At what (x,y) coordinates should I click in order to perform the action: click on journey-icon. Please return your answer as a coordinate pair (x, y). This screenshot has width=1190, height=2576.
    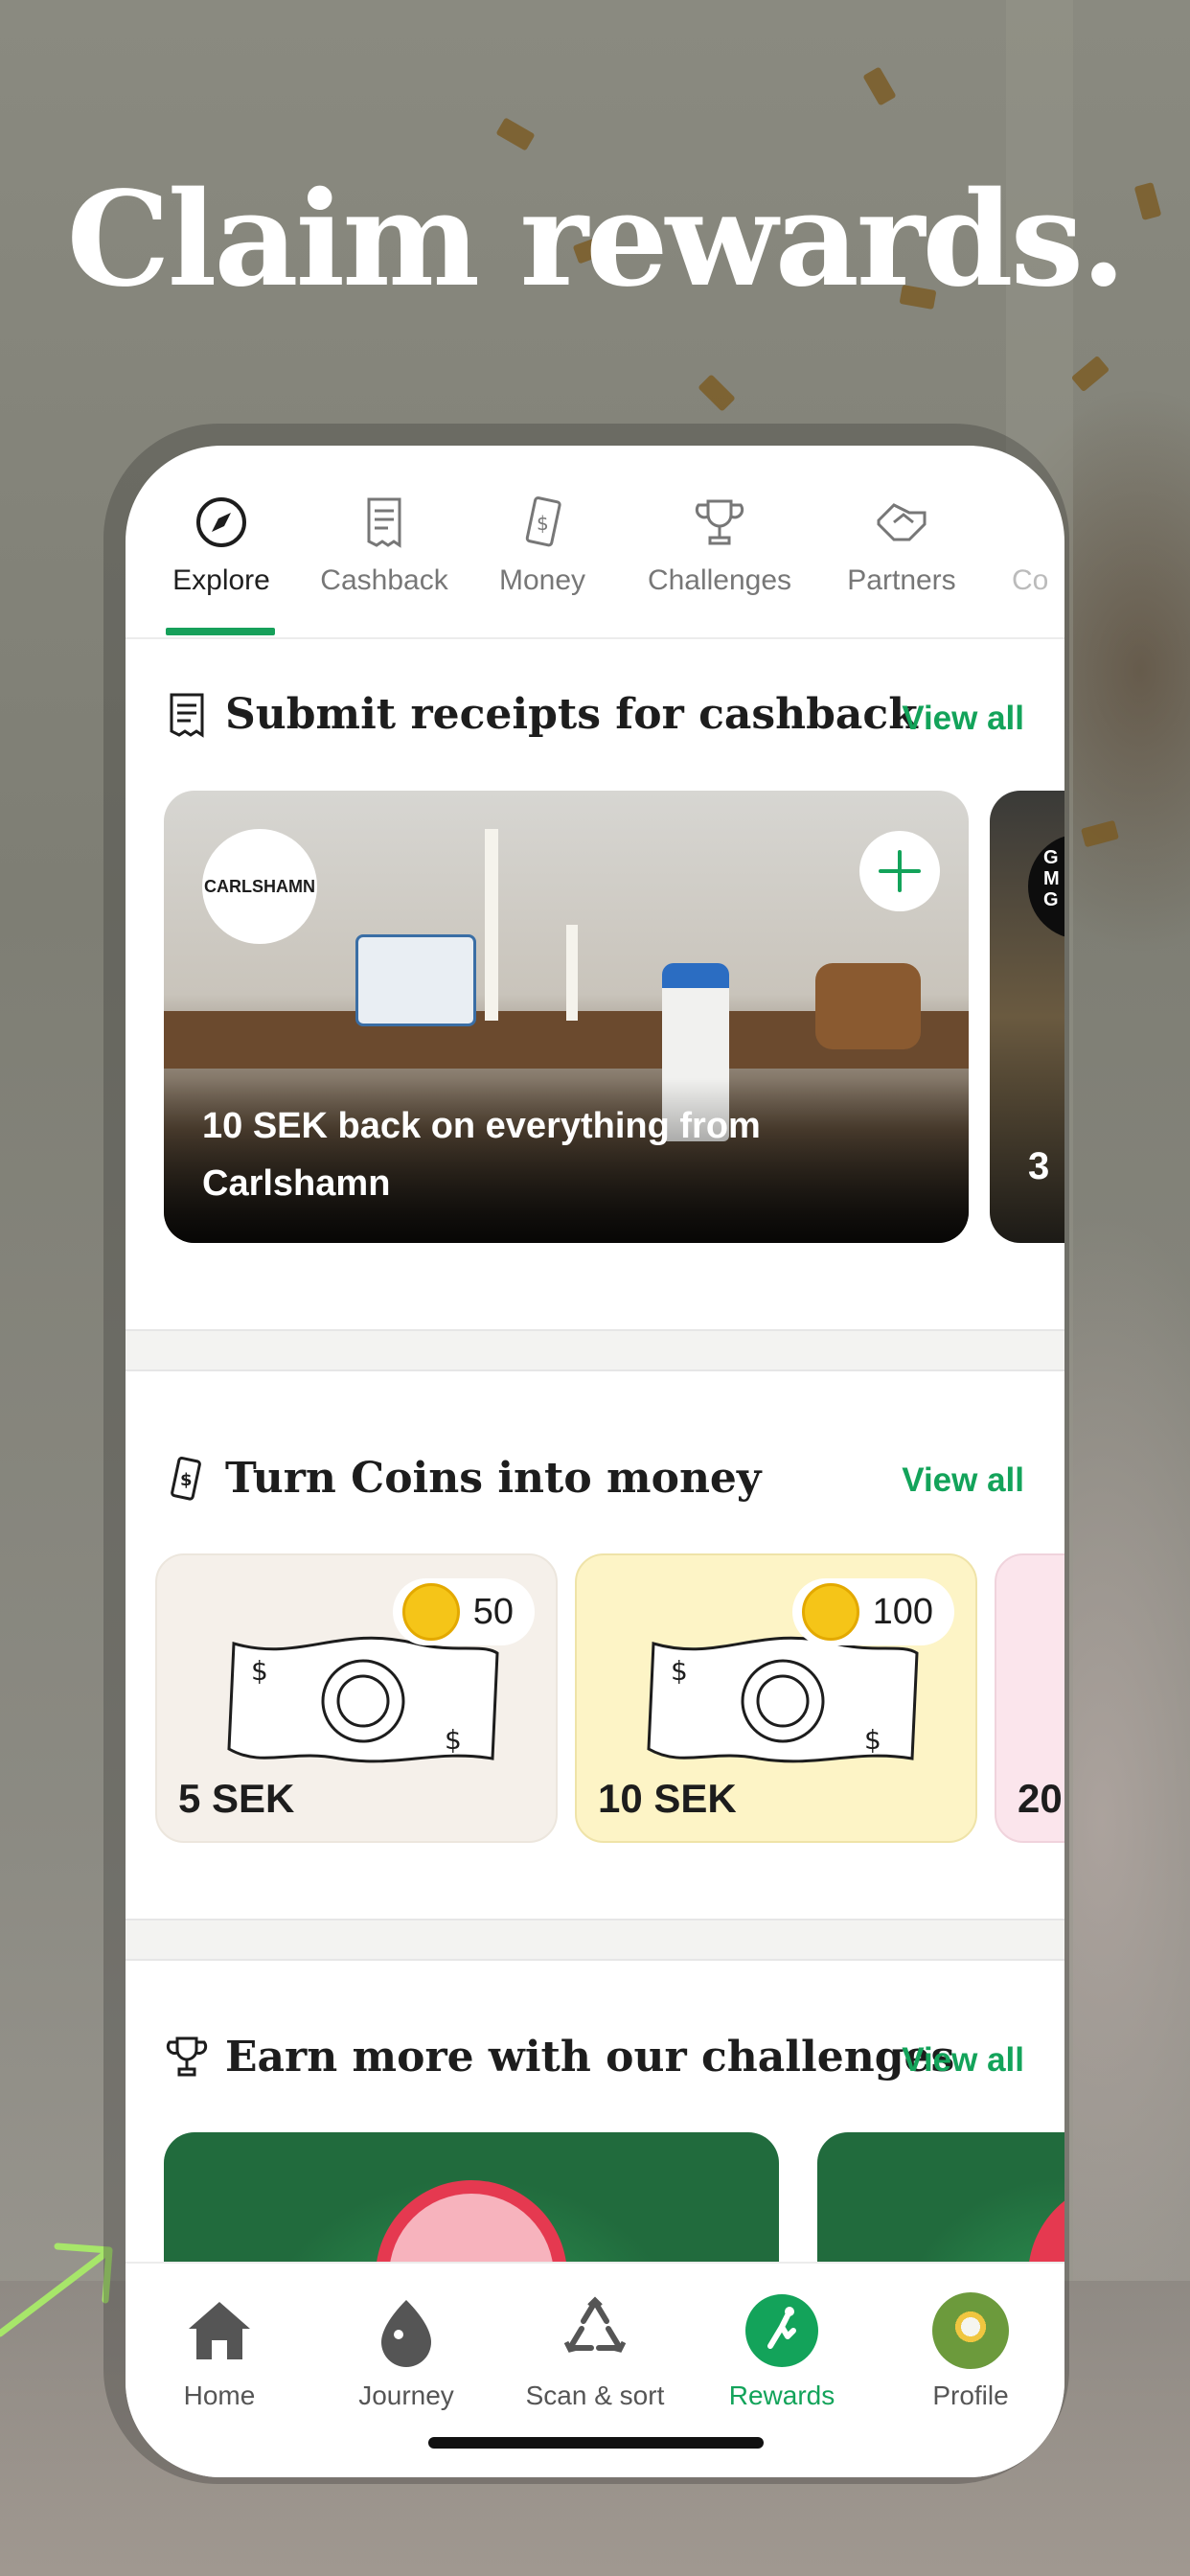
    Looking at the image, I should click on (406, 2333).